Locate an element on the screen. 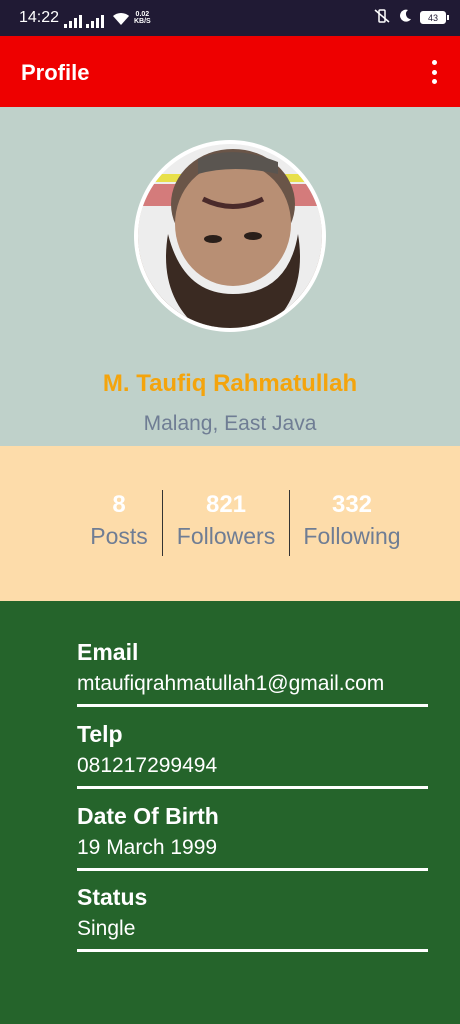 This screenshot has width=460, height=1024. battery-icon: 43 is located at coordinates (434, 17).